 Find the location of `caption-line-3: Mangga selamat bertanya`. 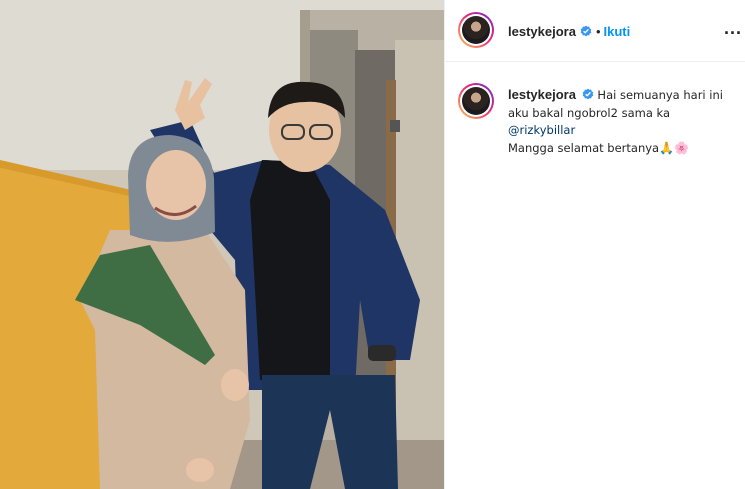

caption-line-3: Mangga selamat bertanya is located at coordinates (584, 147).